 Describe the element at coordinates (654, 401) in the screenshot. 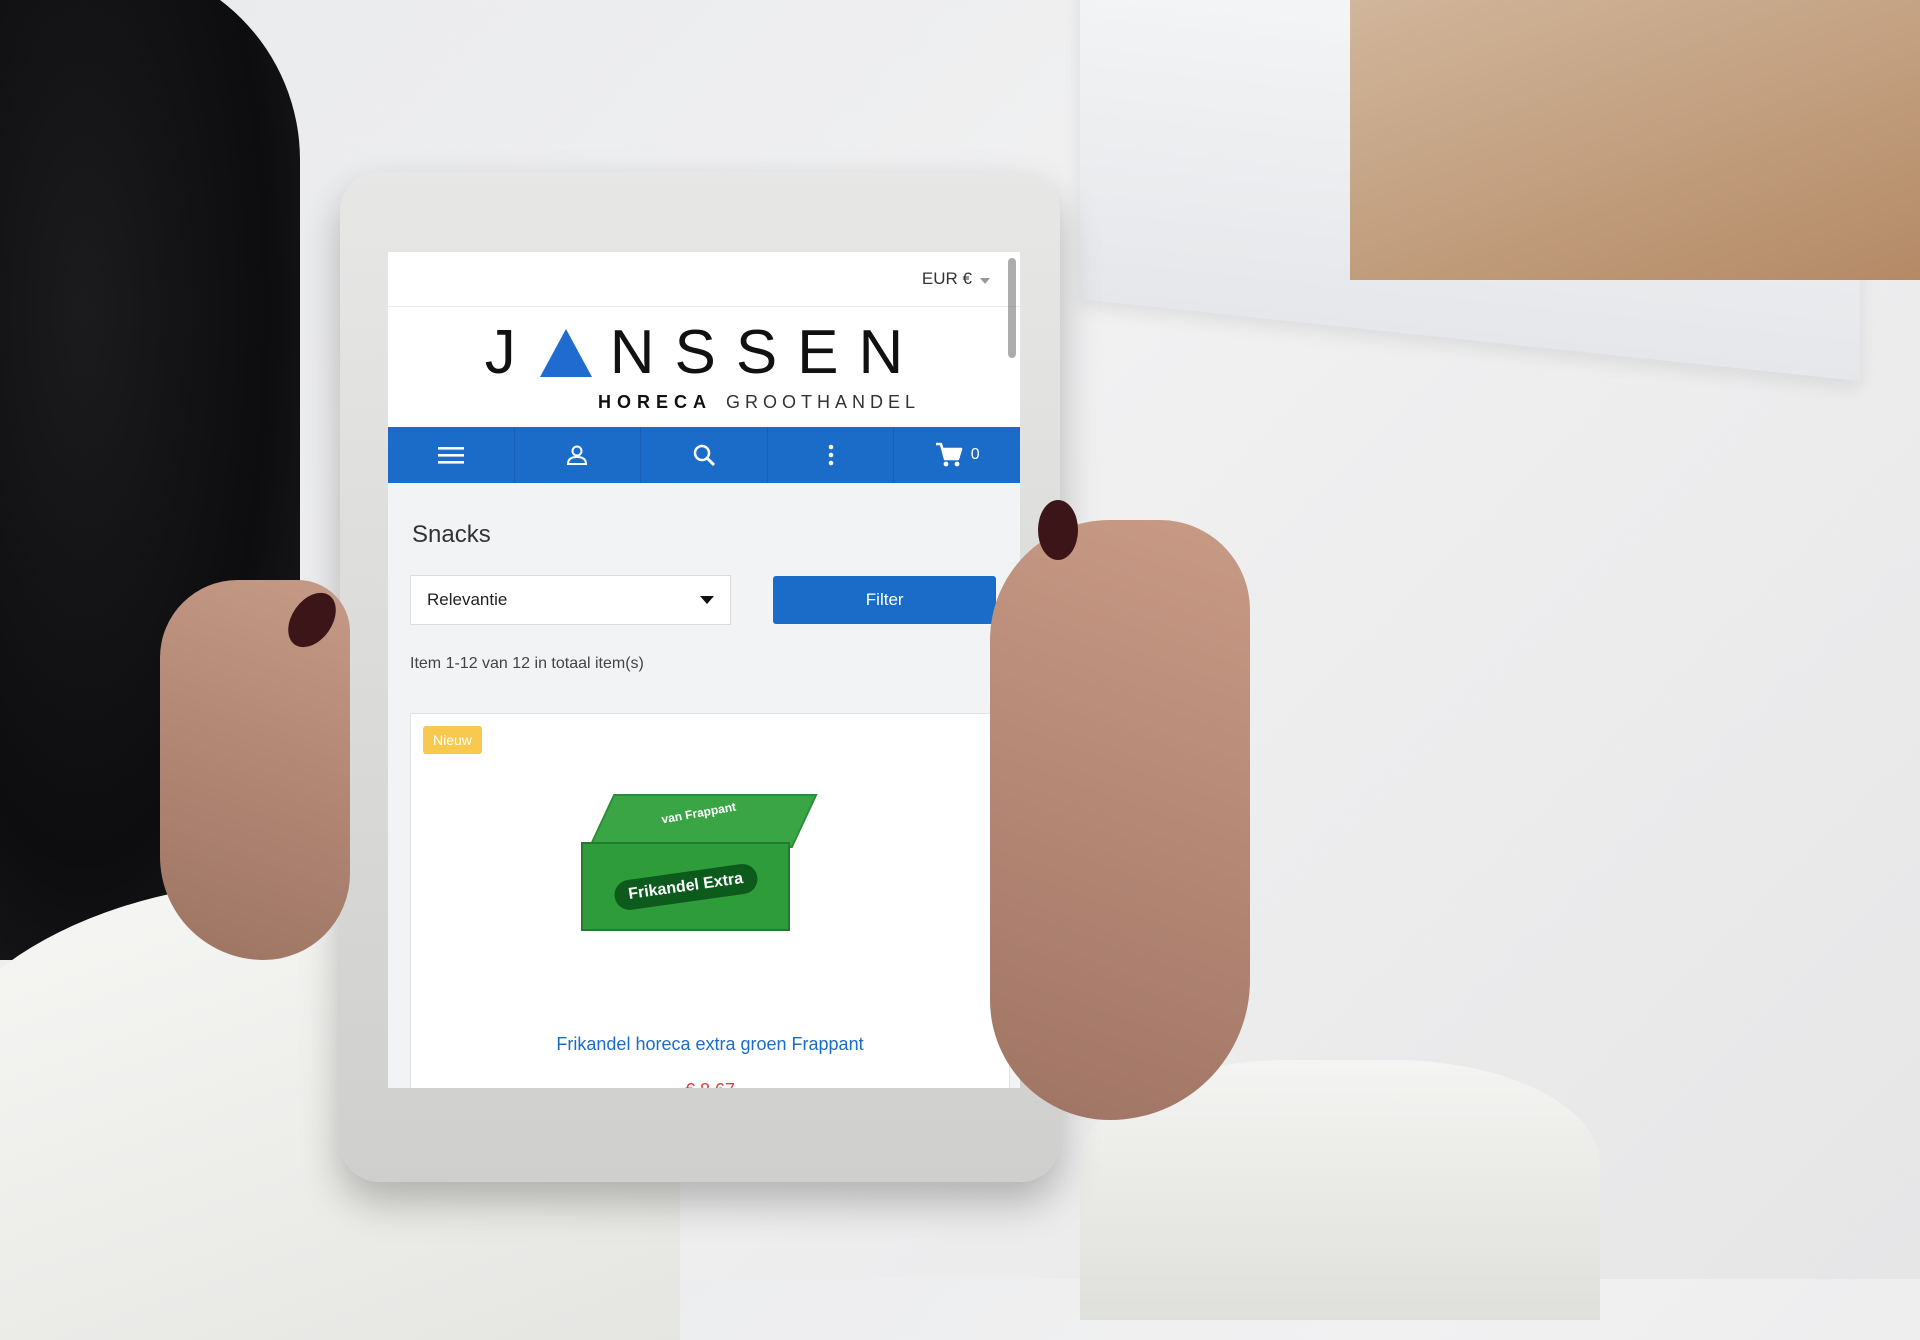

I see `logo-sub-bold: HORECA` at that location.